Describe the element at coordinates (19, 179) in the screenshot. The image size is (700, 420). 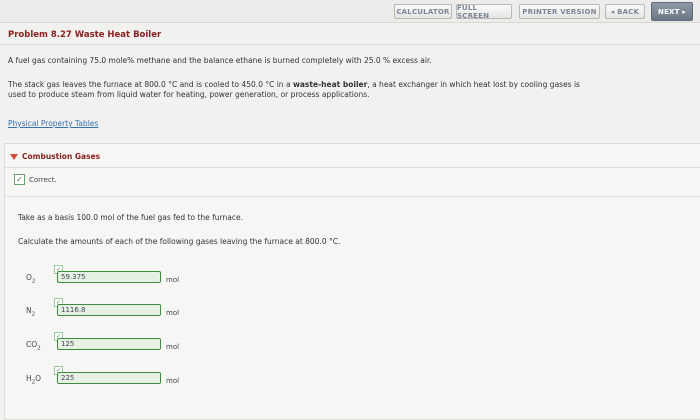
I see `checkmark-icon: ✓` at that location.